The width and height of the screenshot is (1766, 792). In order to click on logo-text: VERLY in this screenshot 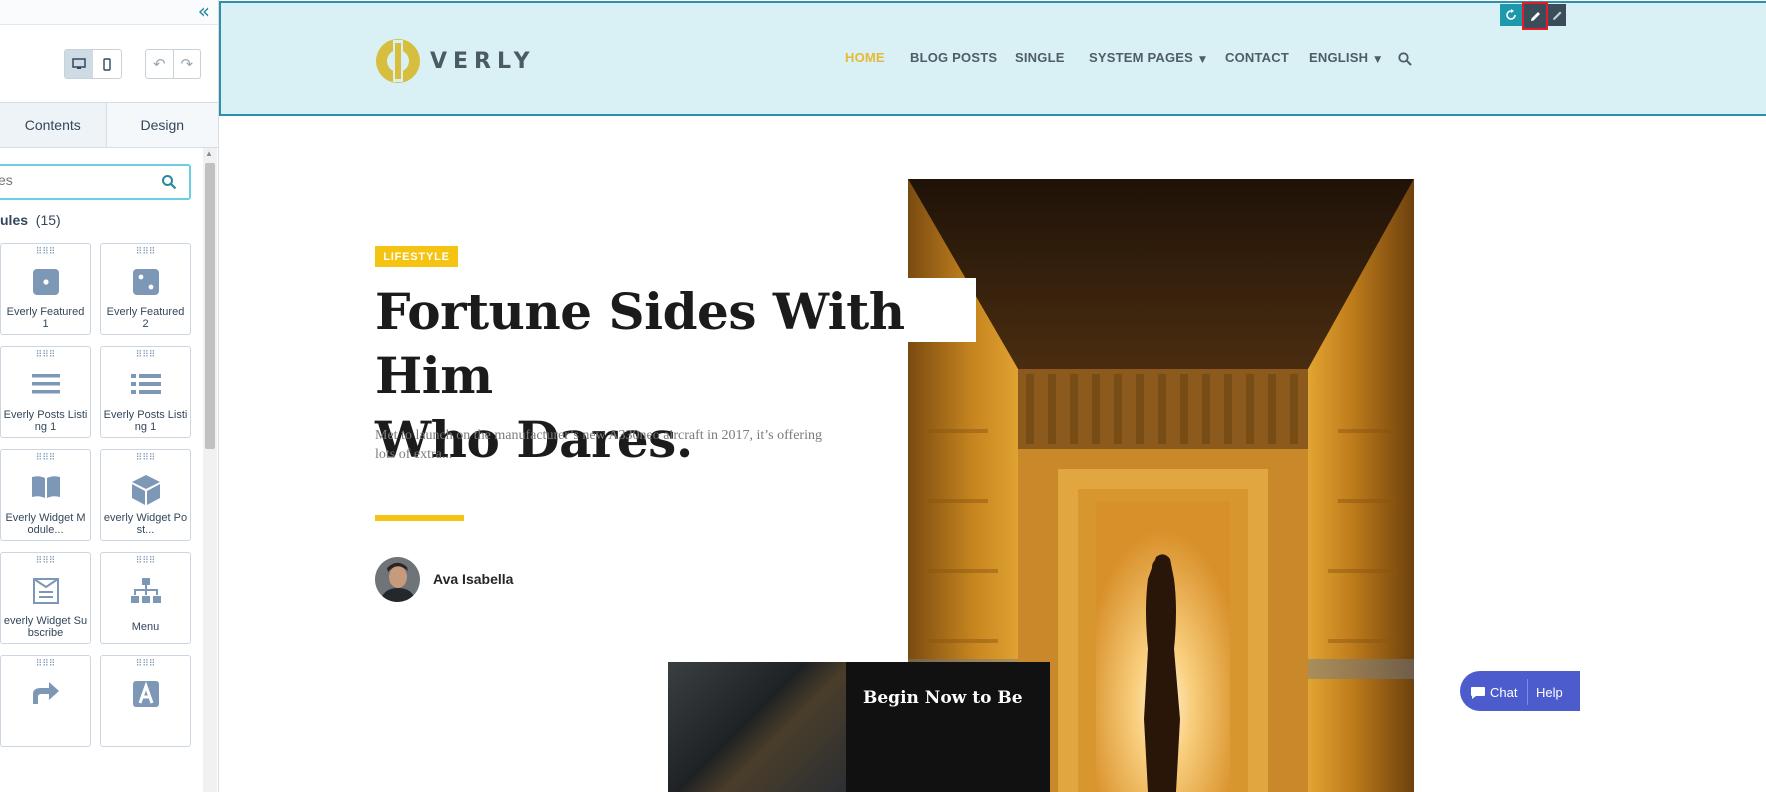, I will do `click(483, 61)`.